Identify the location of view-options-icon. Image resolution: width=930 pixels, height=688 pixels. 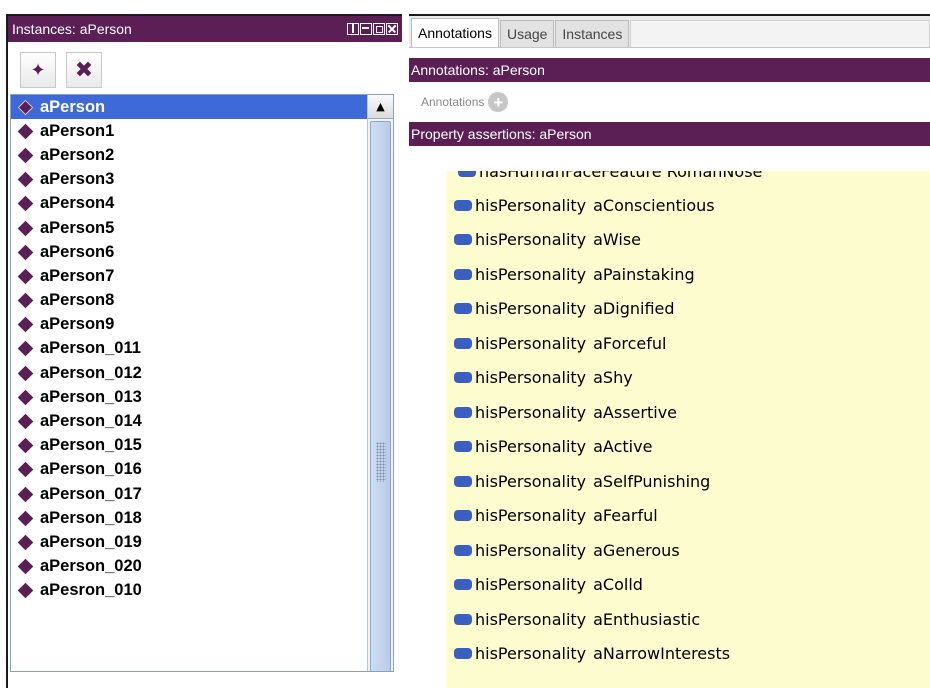
(353, 29).